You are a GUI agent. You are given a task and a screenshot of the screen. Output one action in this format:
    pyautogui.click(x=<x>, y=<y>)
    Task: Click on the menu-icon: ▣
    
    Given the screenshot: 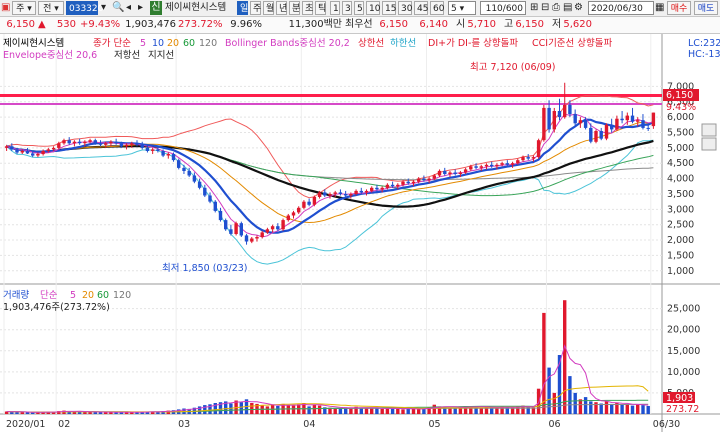 What is the action you would take?
    pyautogui.click(x=6, y=8)
    